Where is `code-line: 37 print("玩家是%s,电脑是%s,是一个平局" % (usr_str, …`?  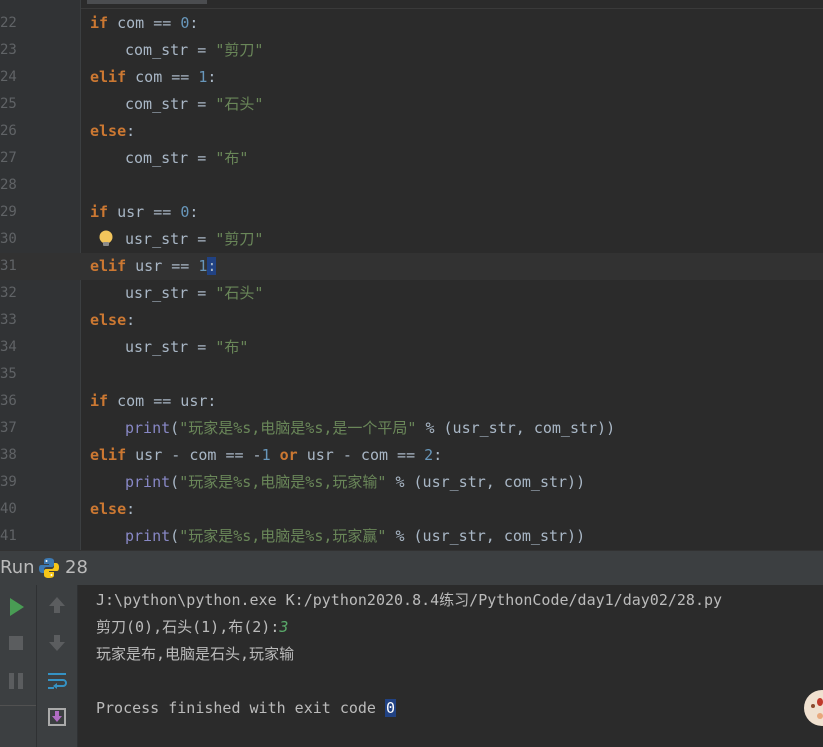 code-line: 37 print("玩家是%s,电脑是%s,是一个平局" % (usr_str, … is located at coordinates (411, 428).